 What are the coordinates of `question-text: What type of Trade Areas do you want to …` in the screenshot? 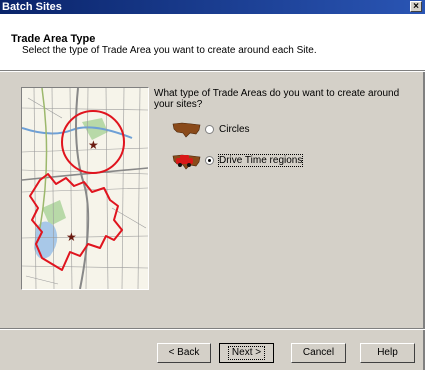 It's located at (277, 99).